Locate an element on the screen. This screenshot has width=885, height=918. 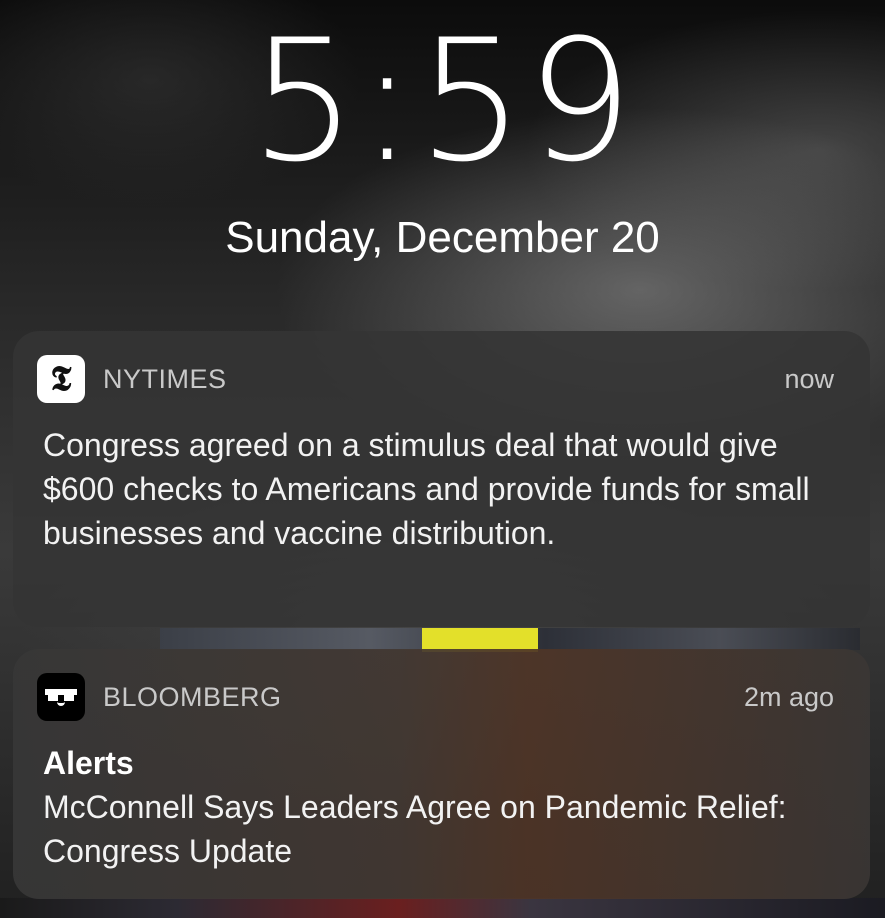
nytimes-logo-icon: 𝕿 is located at coordinates (61, 379).